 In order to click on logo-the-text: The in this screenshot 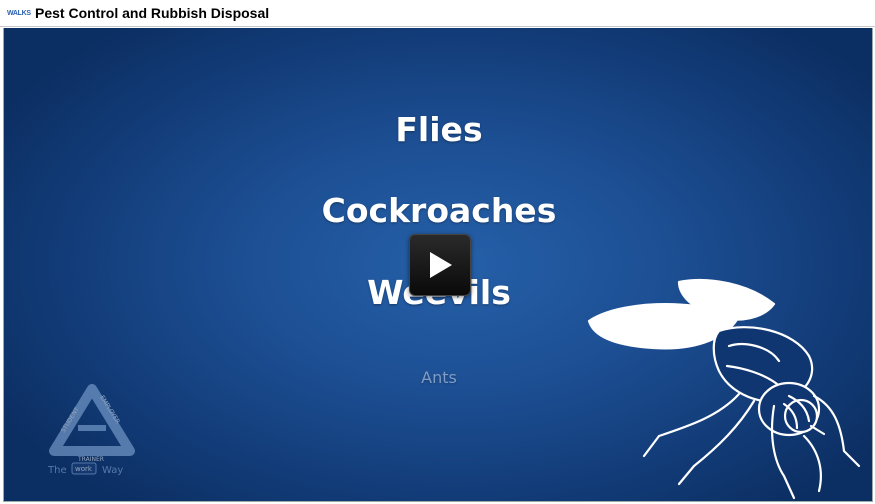, I will do `click(57, 470)`.